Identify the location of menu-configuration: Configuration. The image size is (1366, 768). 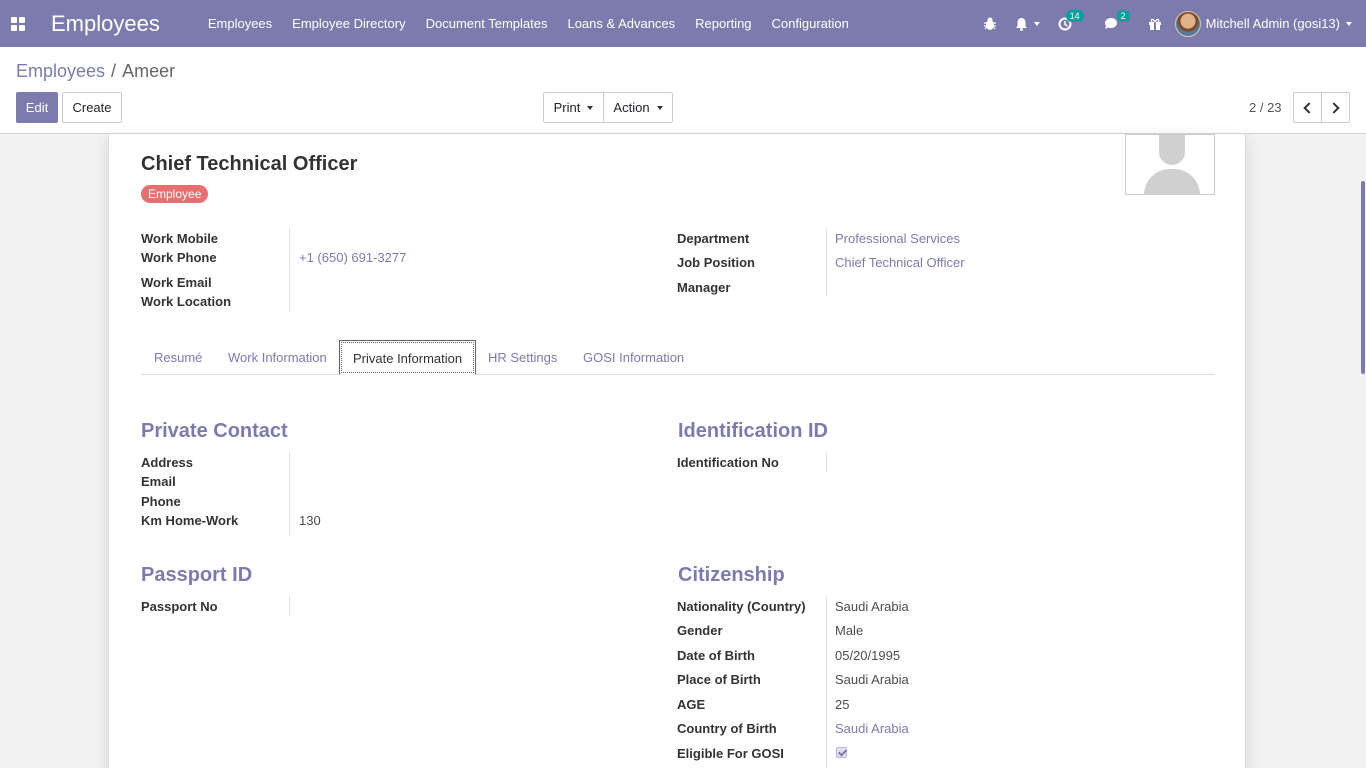
(810, 23).